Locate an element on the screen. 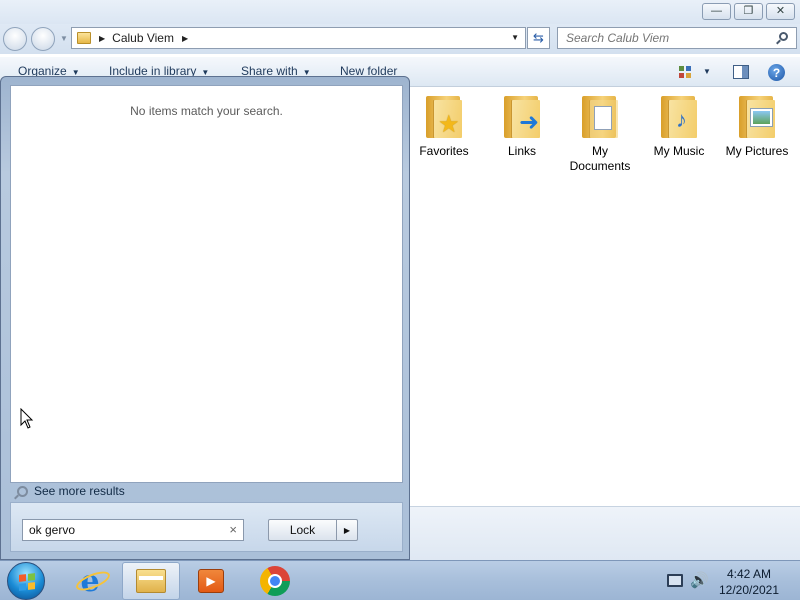 This screenshot has width=800, height=600. start-search-input is located at coordinates (123, 530).